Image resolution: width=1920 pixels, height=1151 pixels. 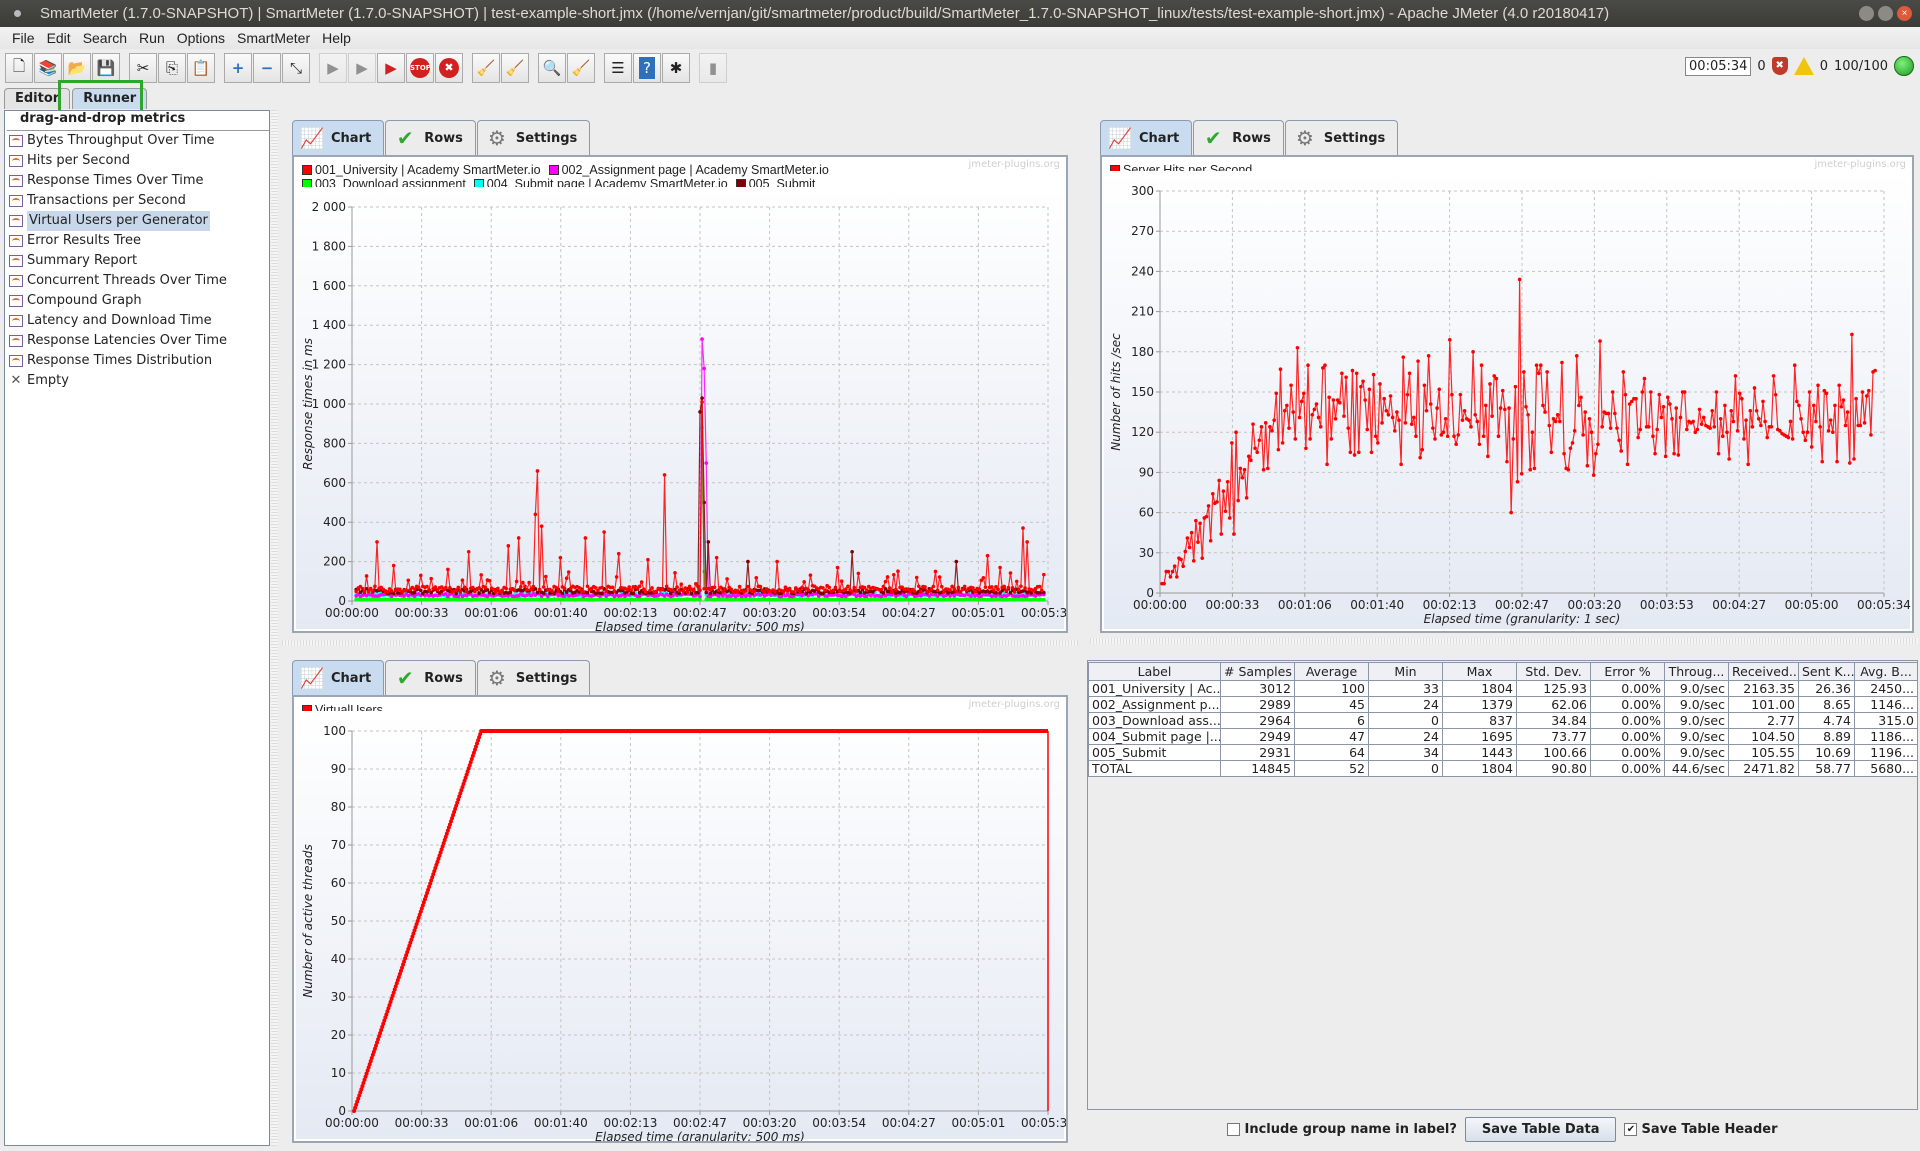 What do you see at coordinates (296, 68) in the screenshot?
I see `toggle-button: ⤡` at bounding box center [296, 68].